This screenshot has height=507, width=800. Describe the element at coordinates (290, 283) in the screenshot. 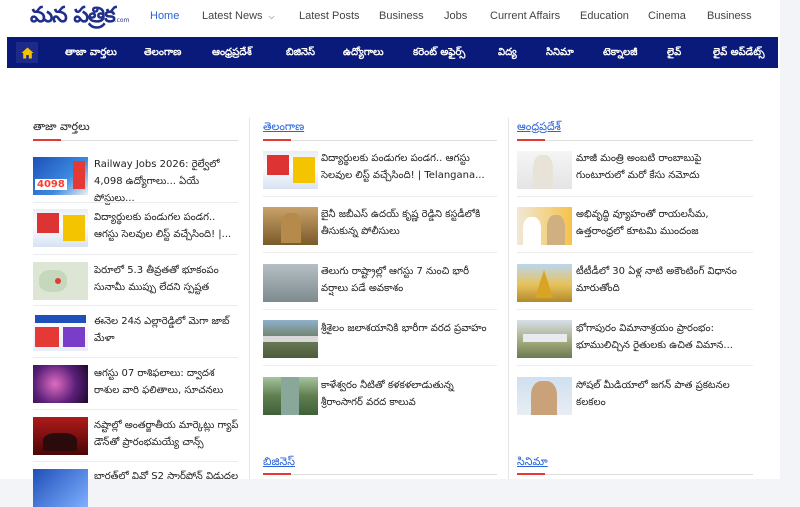

I see `thumbnail-rain` at that location.